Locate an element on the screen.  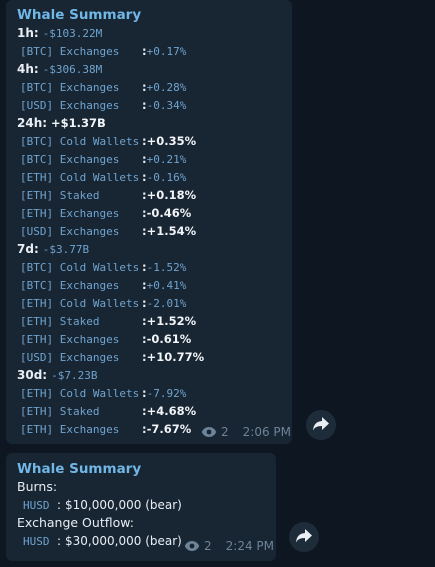
metric-row: [ETH] Exchanges:-7.67% is located at coordinates (105, 429).